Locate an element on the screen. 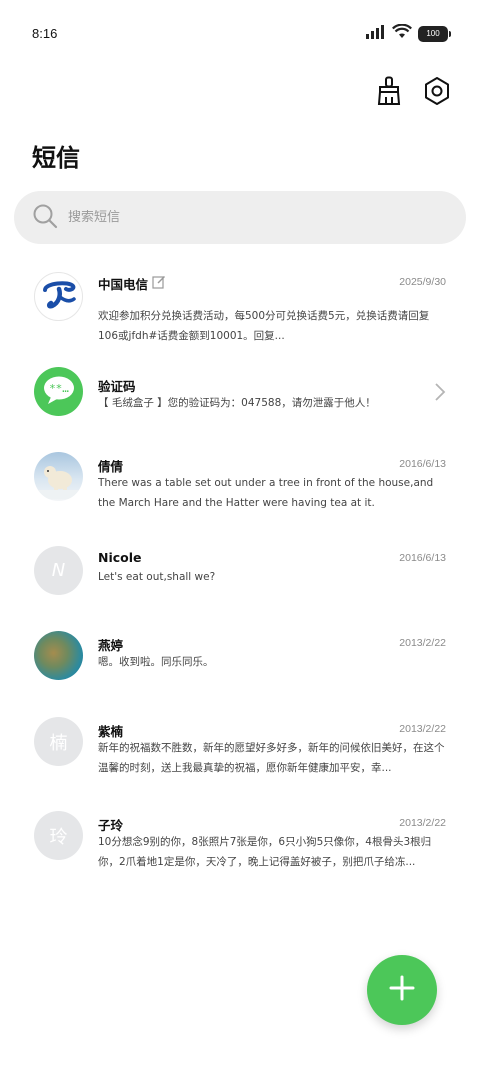  top-actions is located at coordinates (413, 93).